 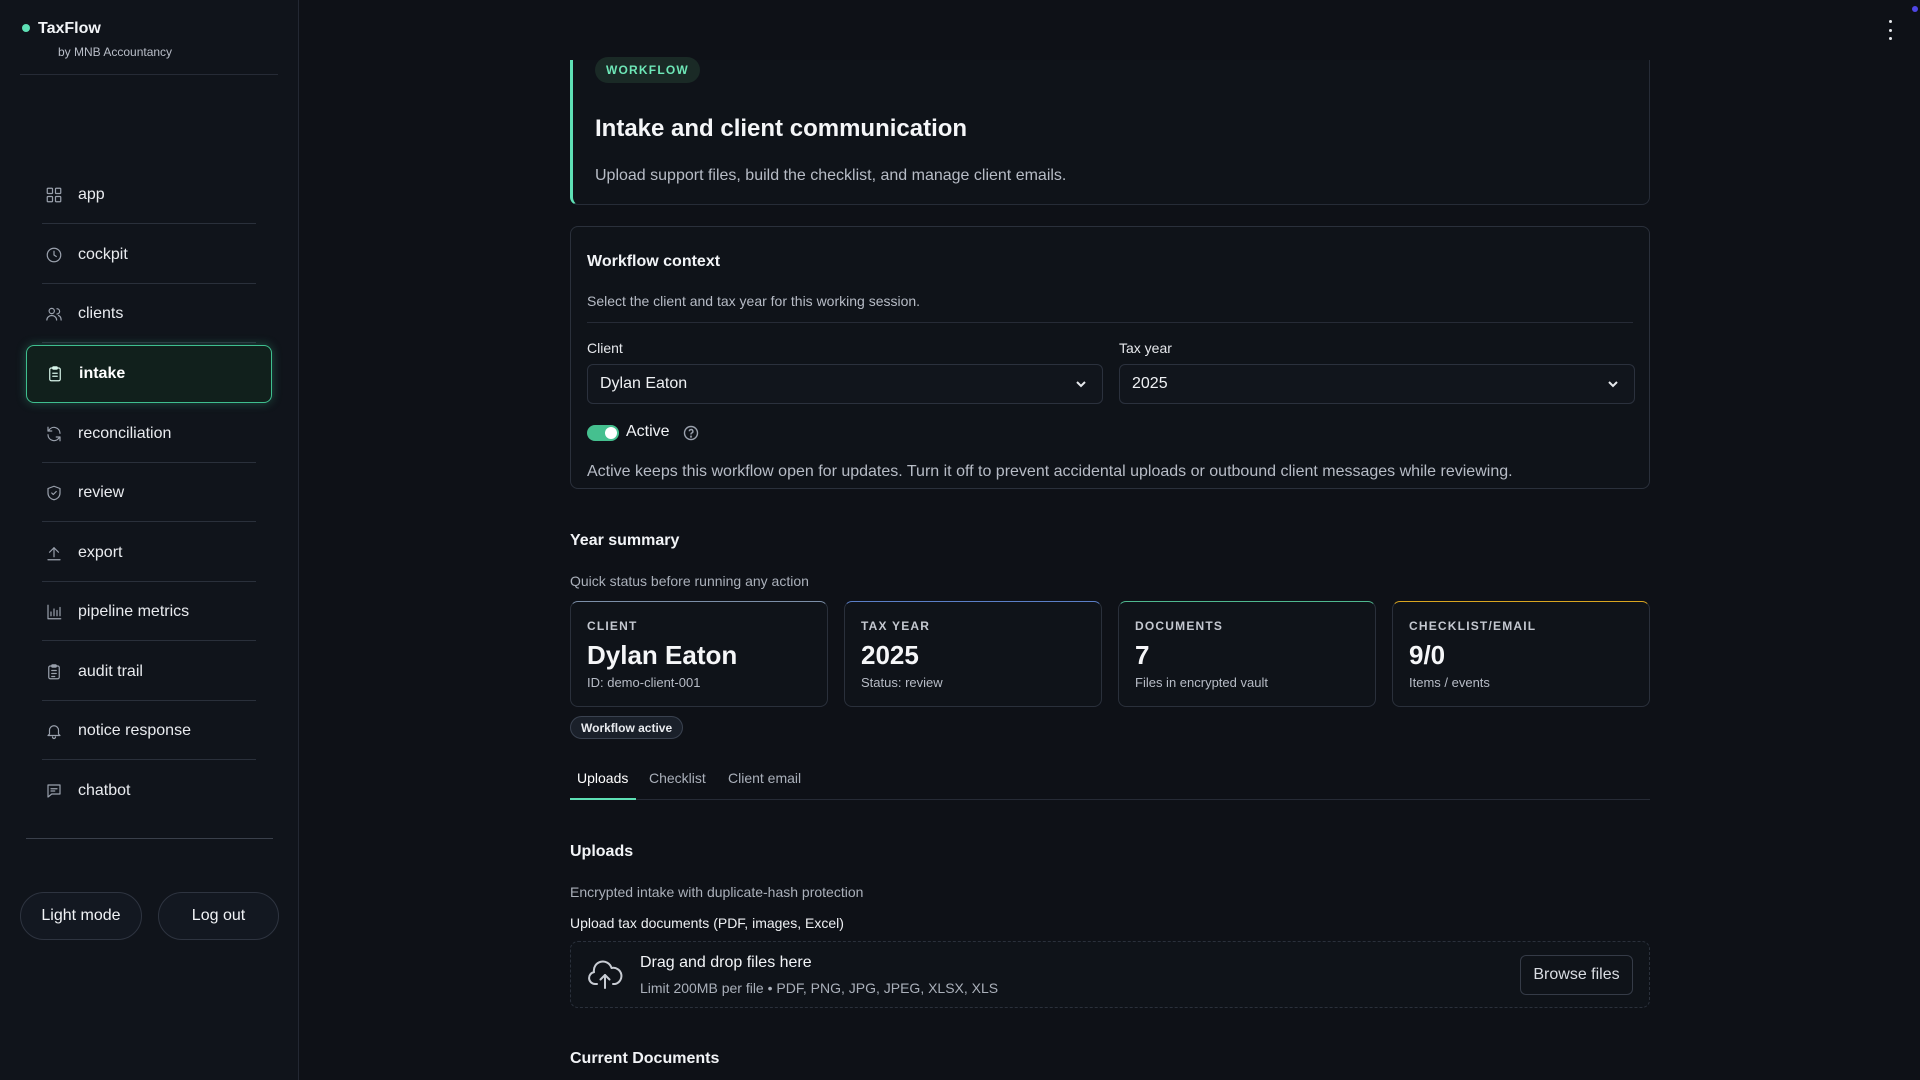 What do you see at coordinates (104, 790) in the screenshot?
I see `sidebar-item-label: chatbot` at bounding box center [104, 790].